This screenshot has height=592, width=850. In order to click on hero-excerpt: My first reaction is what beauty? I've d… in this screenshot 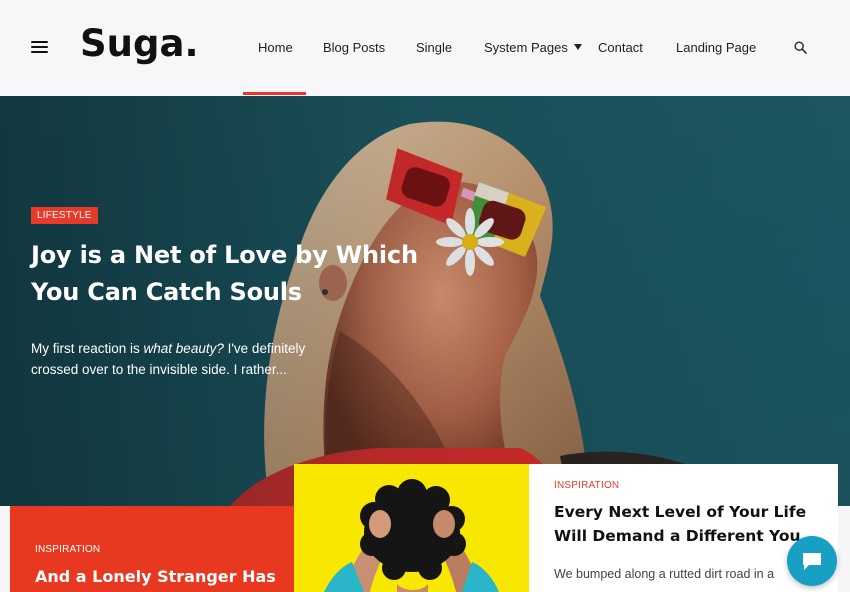, I will do `click(186, 359)`.